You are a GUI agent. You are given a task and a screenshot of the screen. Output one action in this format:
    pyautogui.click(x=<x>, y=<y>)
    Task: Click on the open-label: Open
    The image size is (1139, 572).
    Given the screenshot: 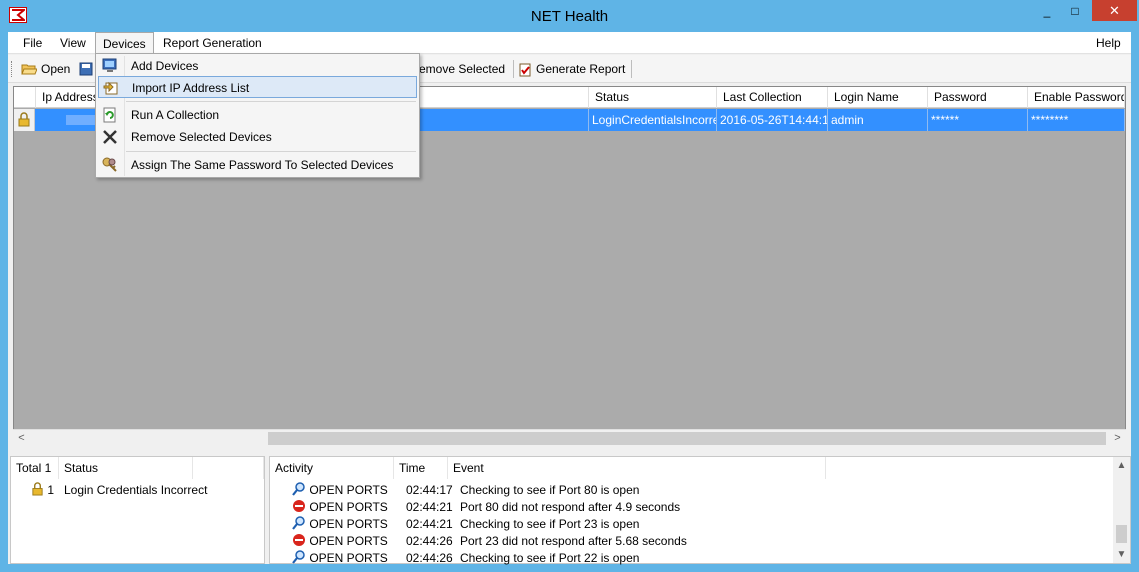 What is the action you would take?
    pyautogui.click(x=56, y=69)
    